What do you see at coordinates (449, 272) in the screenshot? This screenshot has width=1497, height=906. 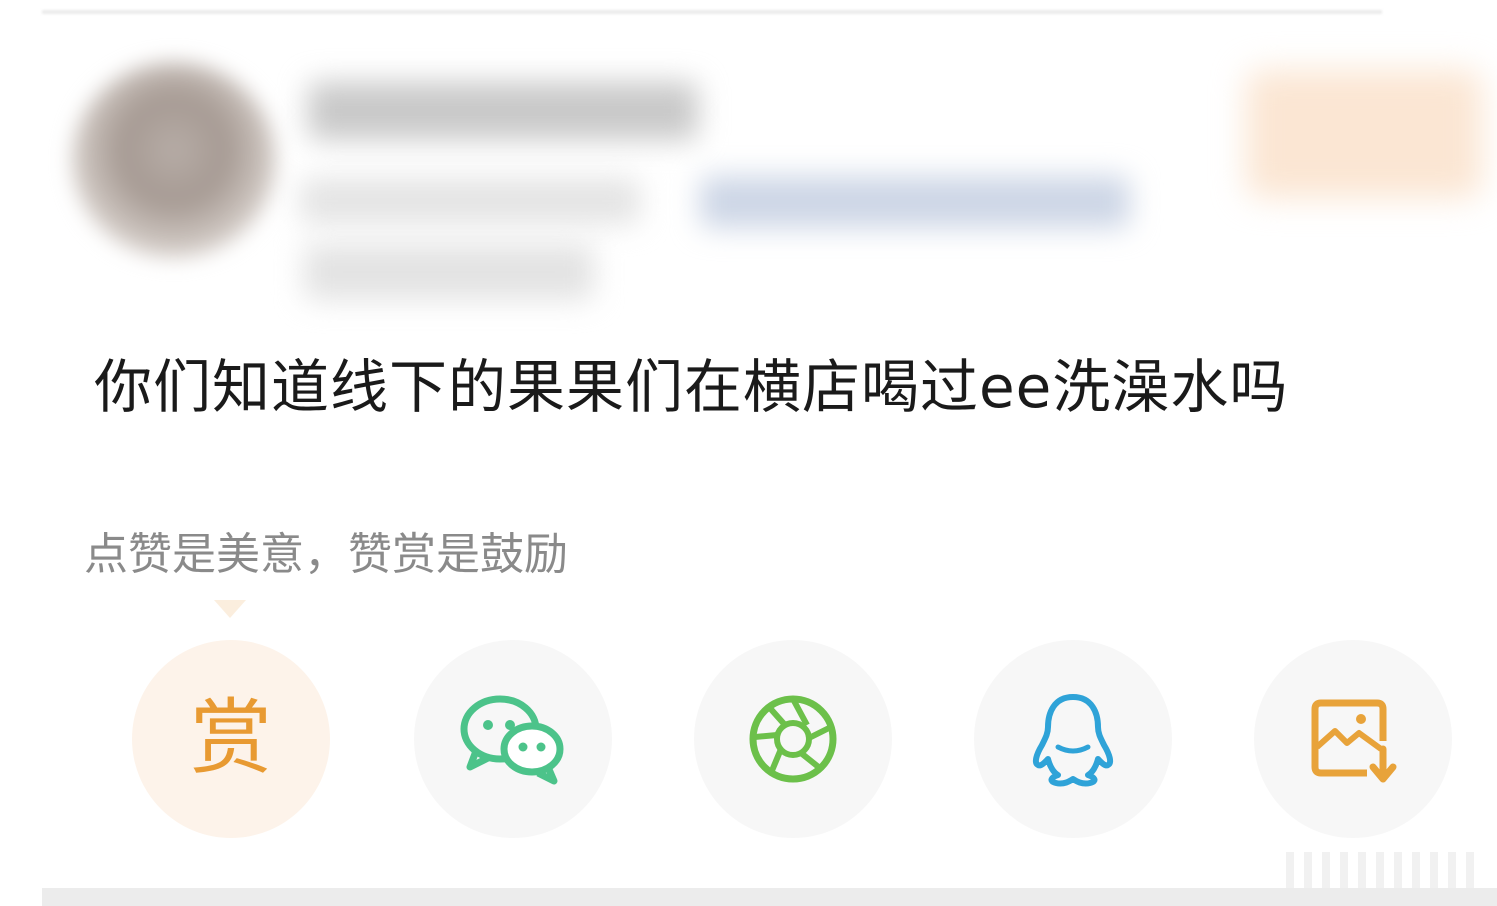 I see `post-time-blurred` at bounding box center [449, 272].